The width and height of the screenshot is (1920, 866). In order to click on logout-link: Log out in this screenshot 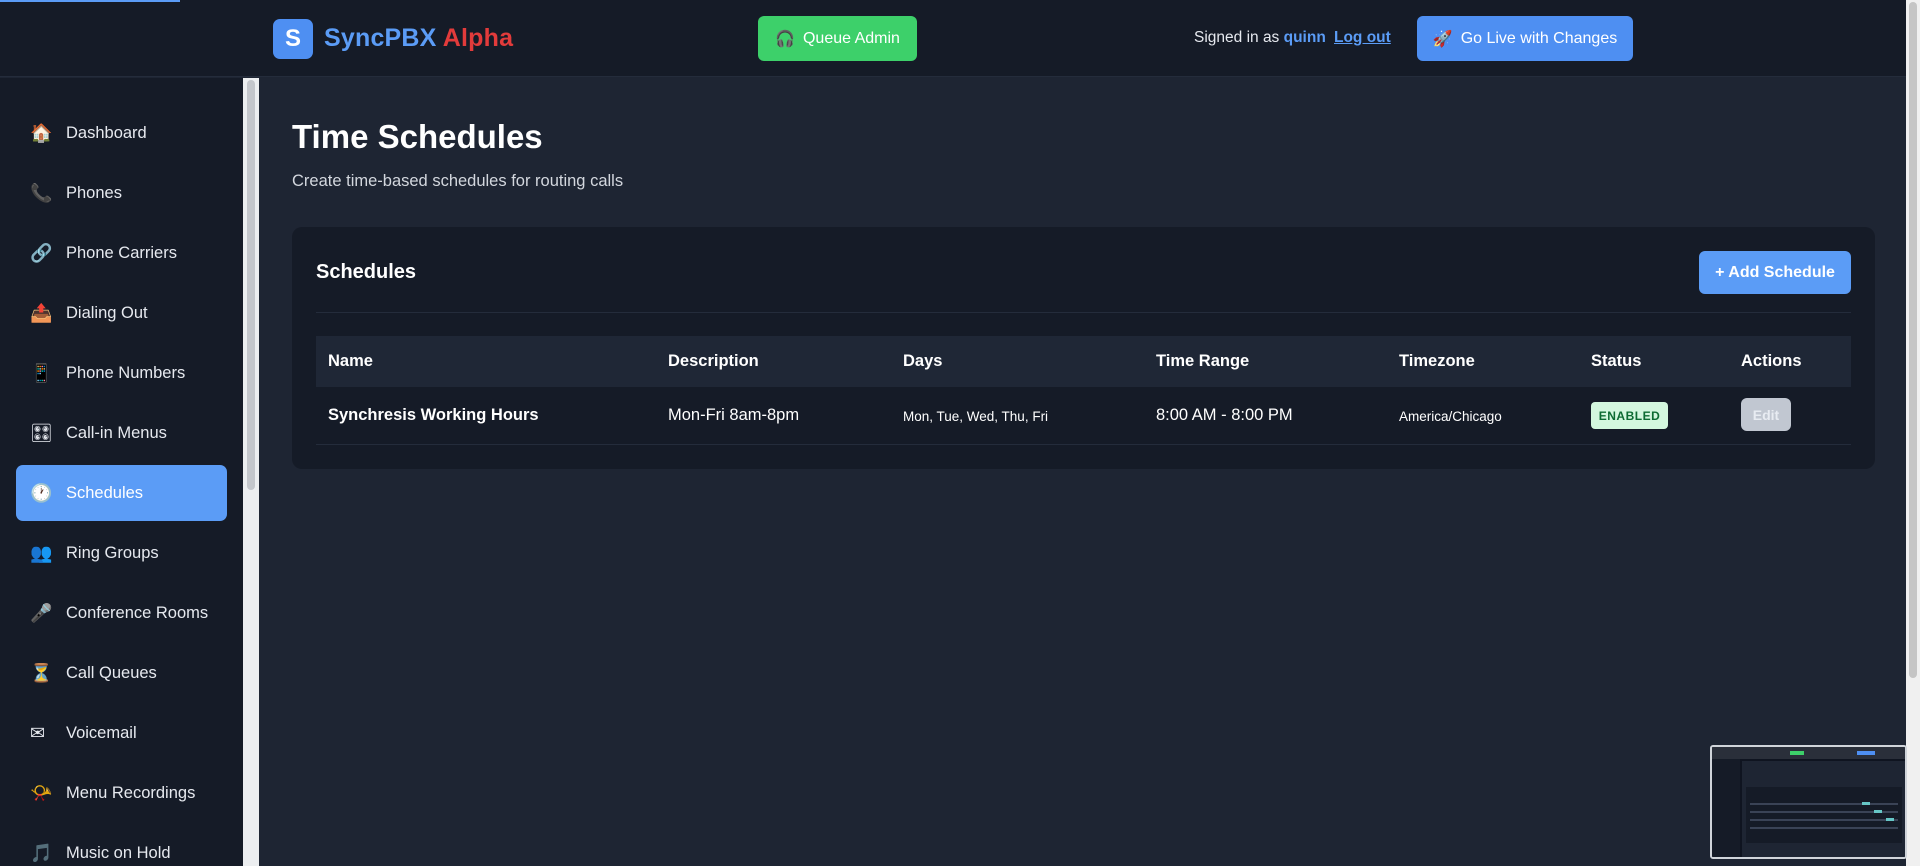, I will do `click(1362, 38)`.